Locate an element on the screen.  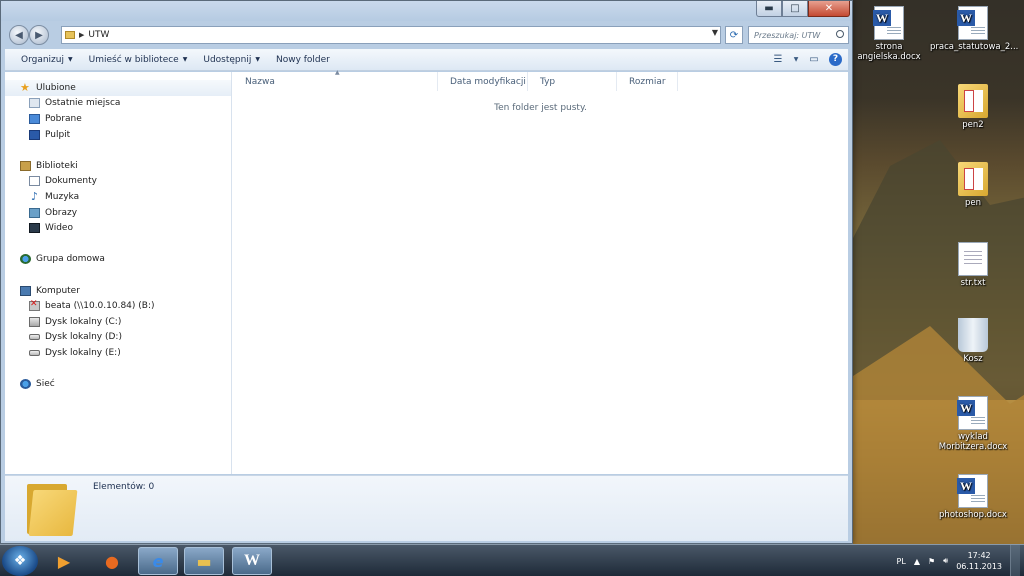
drive-icon is located at coordinates (34, 337).